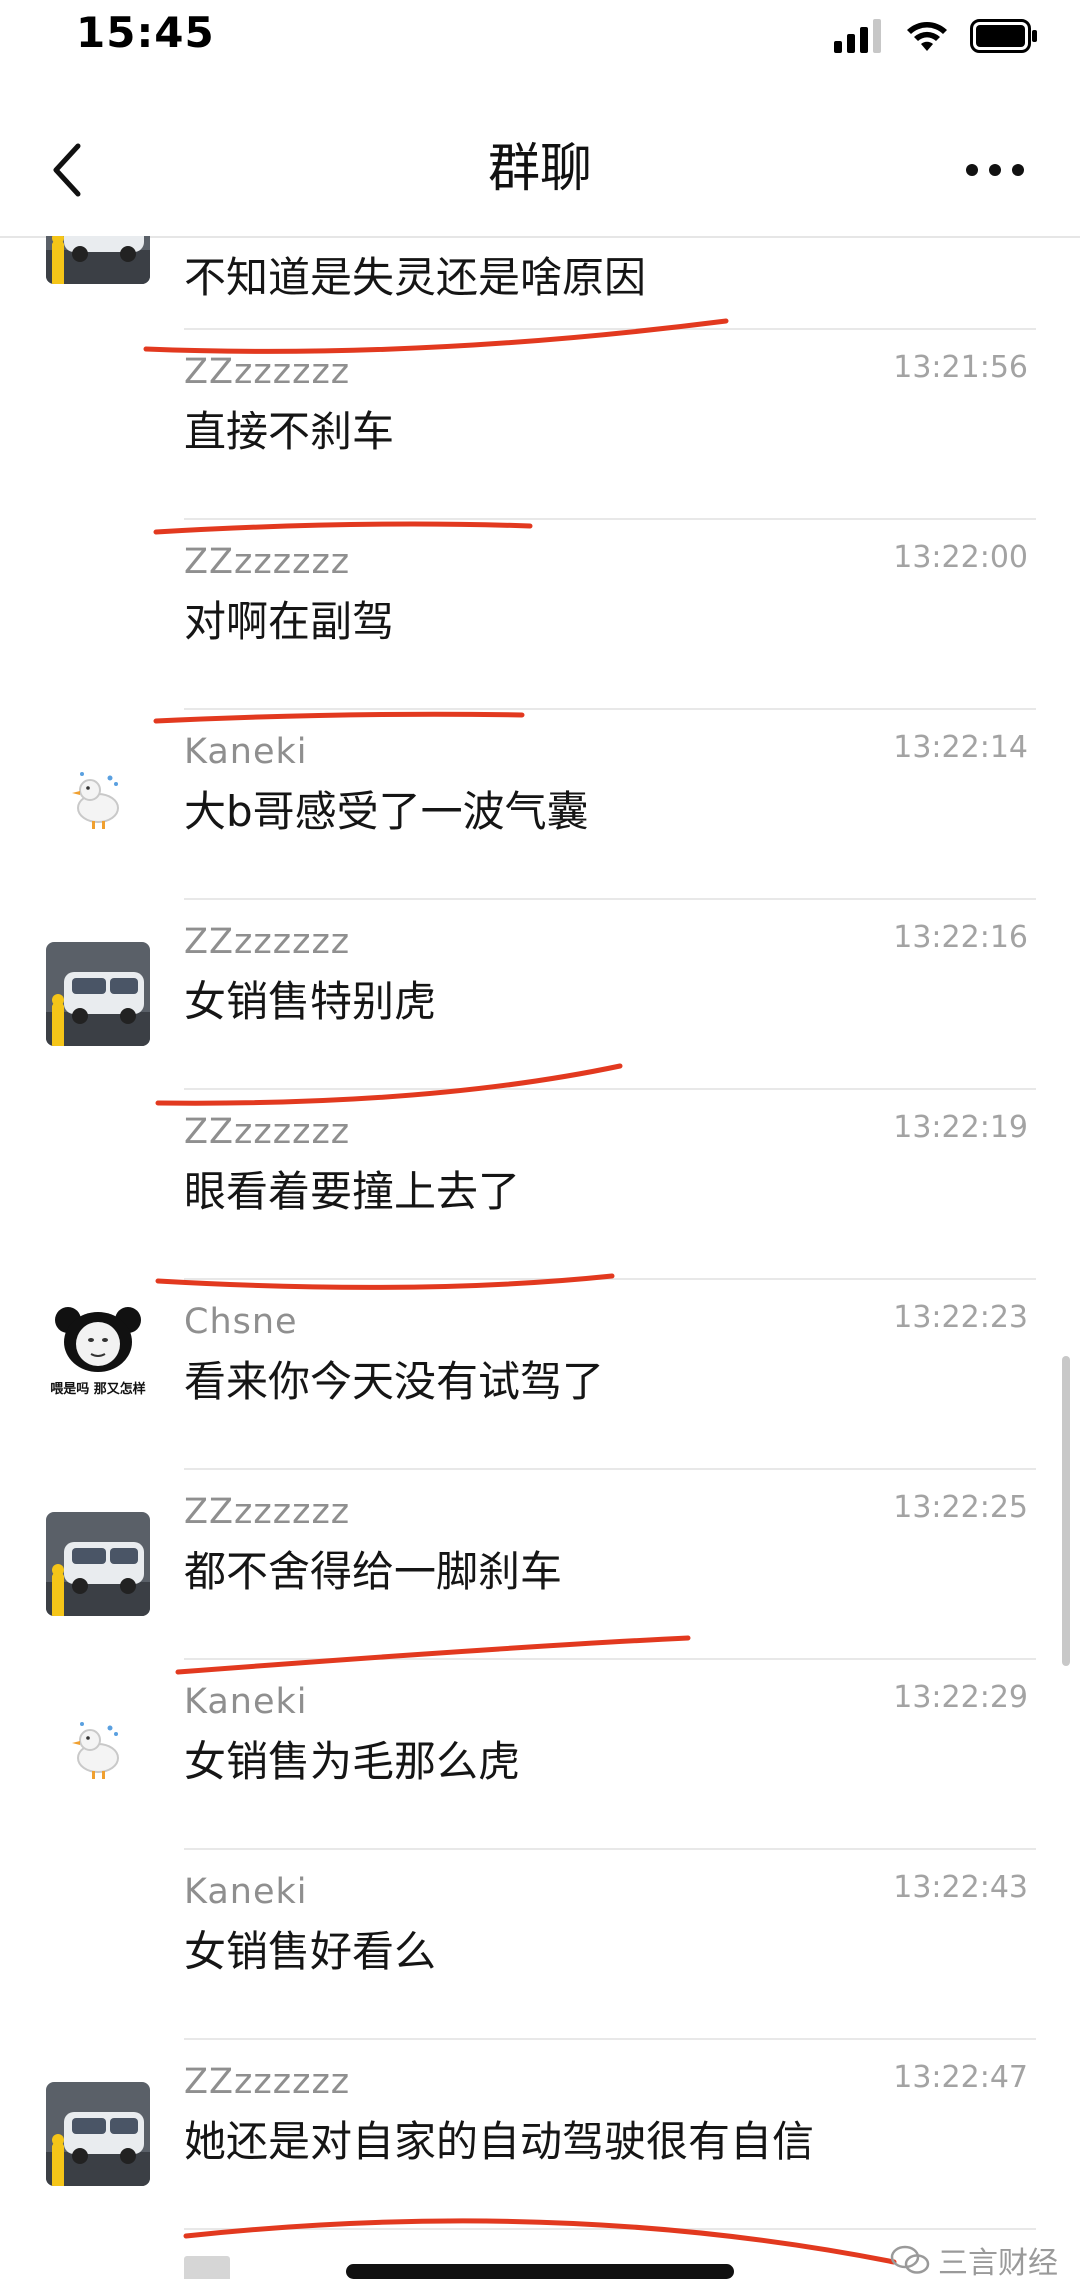 This screenshot has width=1080, height=2282. Describe the element at coordinates (540, 40) in the screenshot. I see `status-bar: 15:45` at that location.